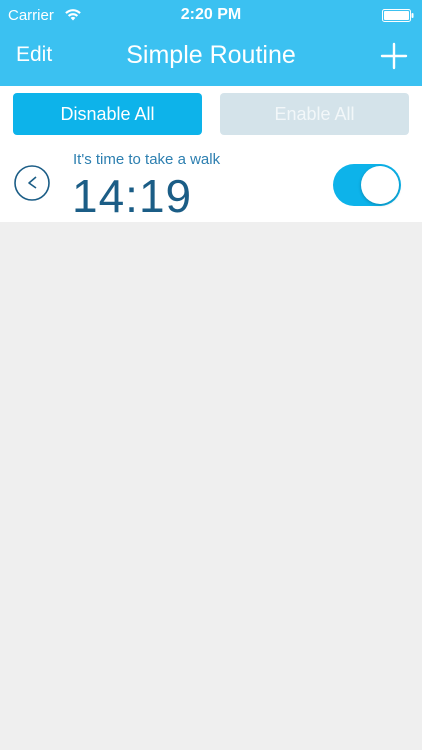  What do you see at coordinates (211, 55) in the screenshot?
I see `page-title: Simple Routine` at bounding box center [211, 55].